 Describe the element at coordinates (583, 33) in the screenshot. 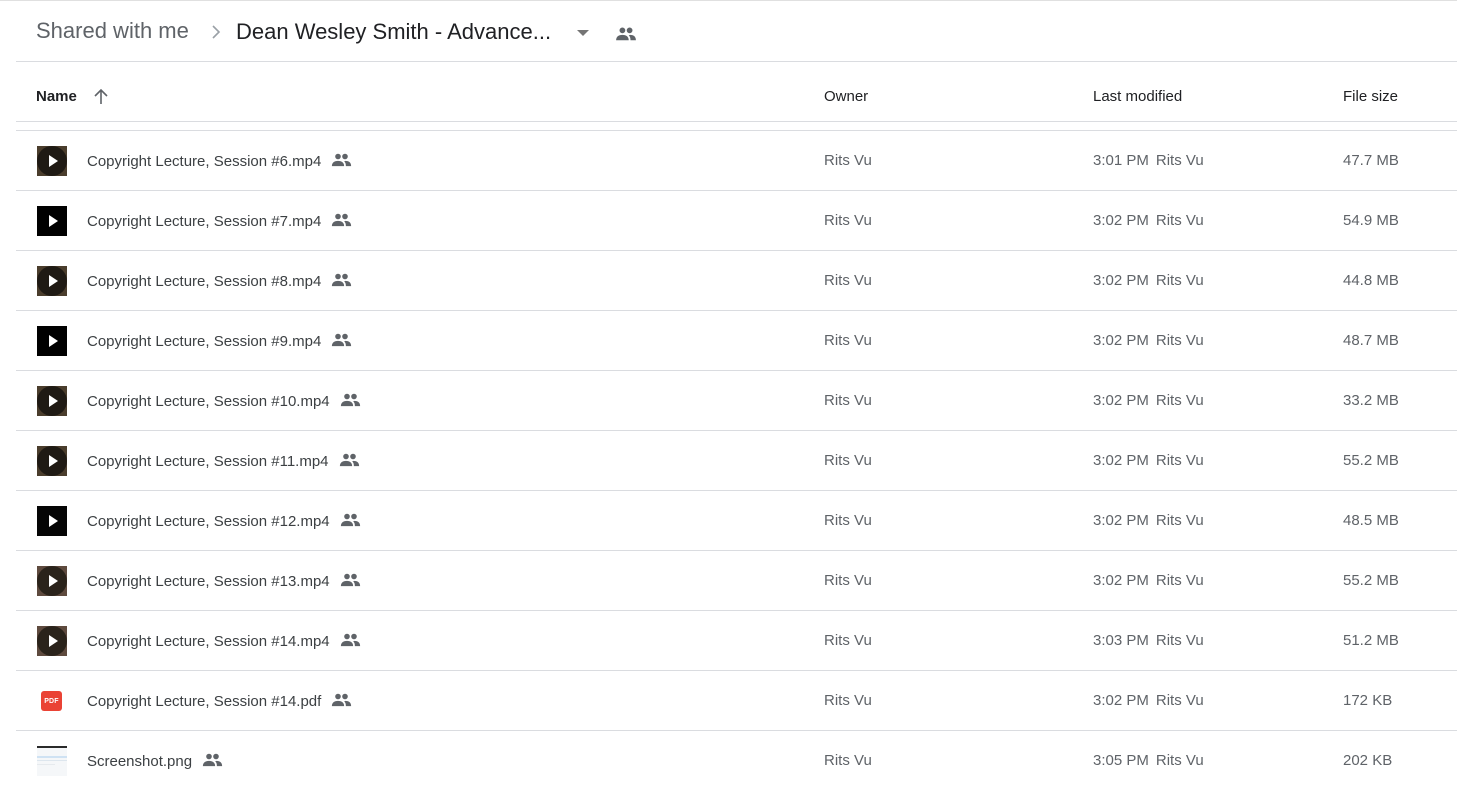

I see `folder-menu-dropdown-icon` at that location.